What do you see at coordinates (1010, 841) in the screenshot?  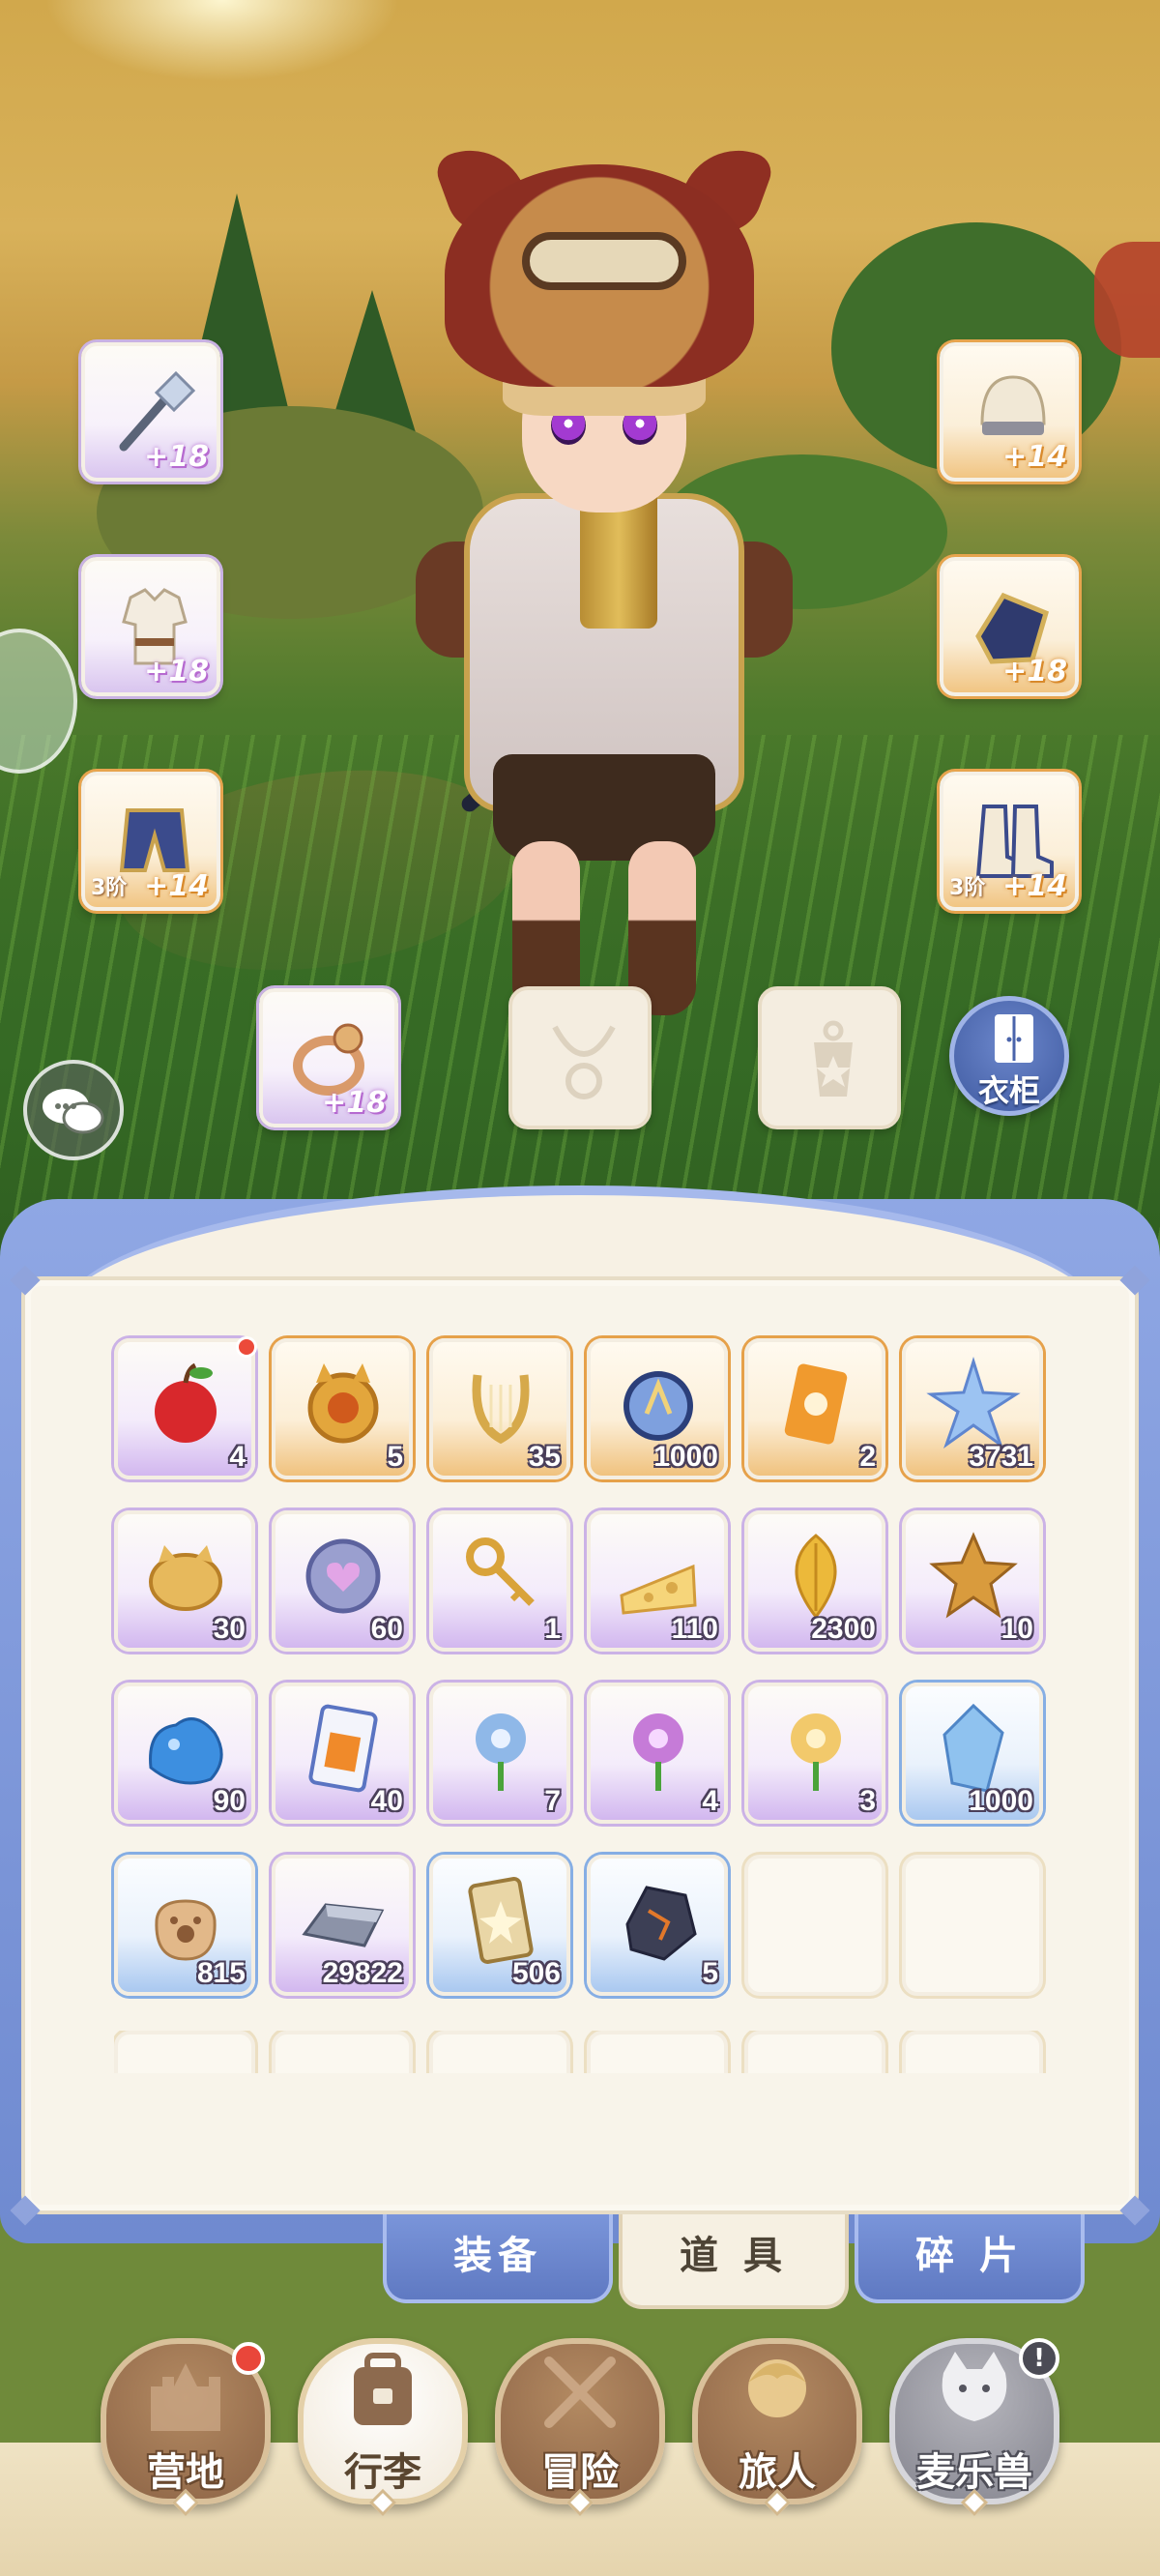 I see `equip-slot-boots: 3阶 +14` at bounding box center [1010, 841].